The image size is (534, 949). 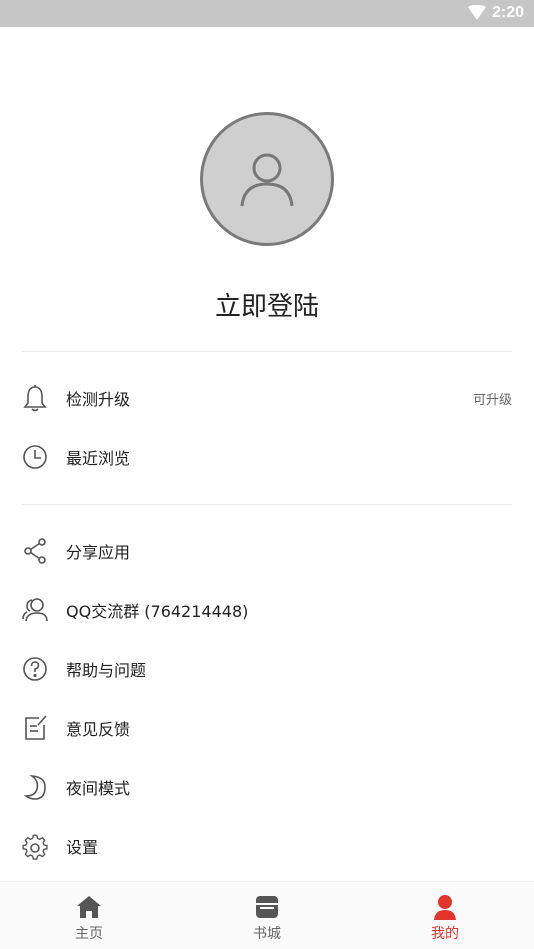 What do you see at coordinates (445, 907) in the screenshot?
I see `person-icon` at bounding box center [445, 907].